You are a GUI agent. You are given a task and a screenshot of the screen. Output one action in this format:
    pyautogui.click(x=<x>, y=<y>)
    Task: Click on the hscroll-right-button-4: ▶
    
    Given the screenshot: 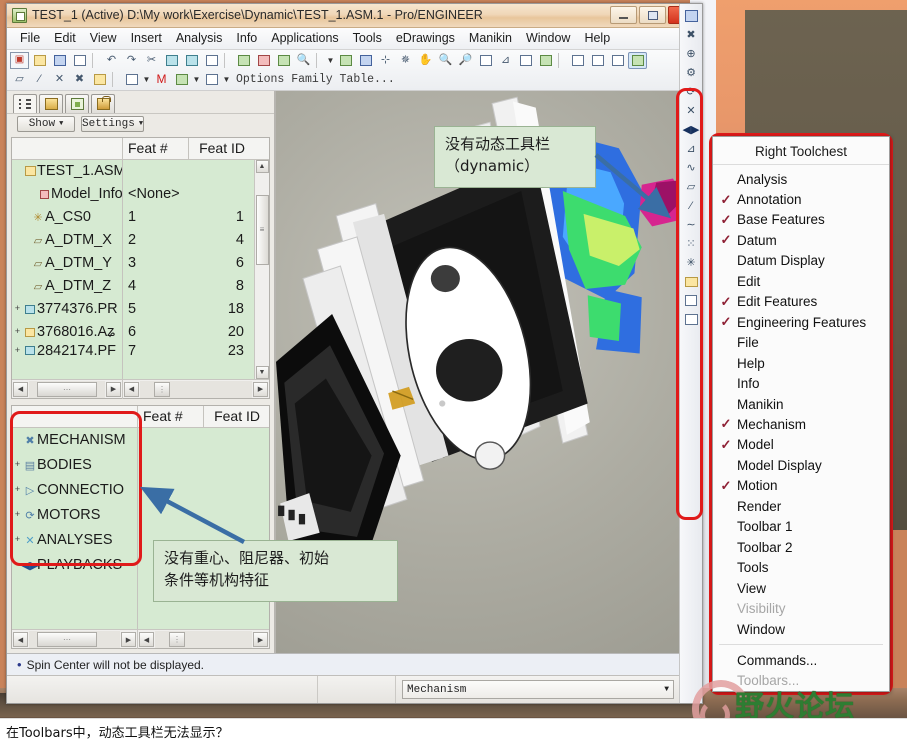 What is the action you would take?
    pyautogui.click(x=260, y=640)
    